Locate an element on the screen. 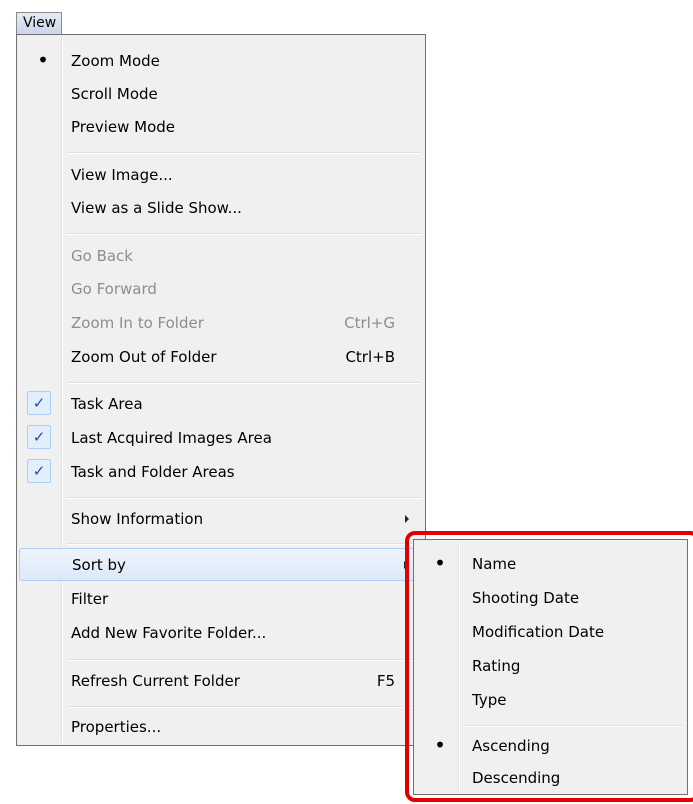 The image size is (693, 804). menu-item-zoom-in-folder: Zoom In to Folder Ctrl+G is located at coordinates (221, 323).